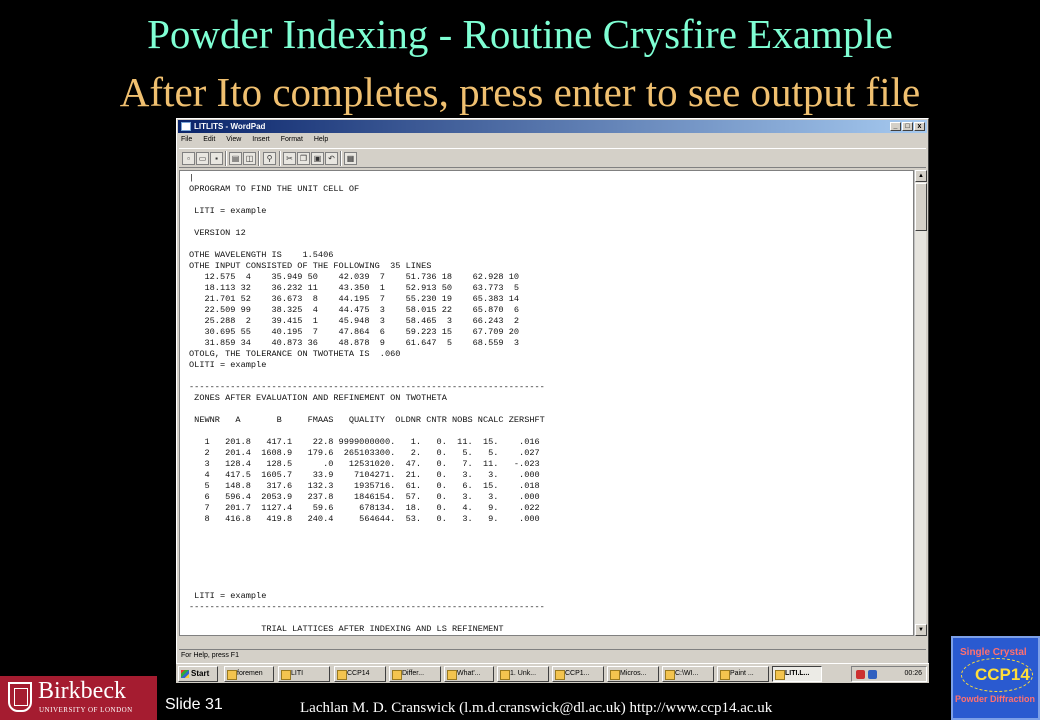 This screenshot has width=1040, height=720. I want to click on insert-date-icon: ▦, so click(350, 158).